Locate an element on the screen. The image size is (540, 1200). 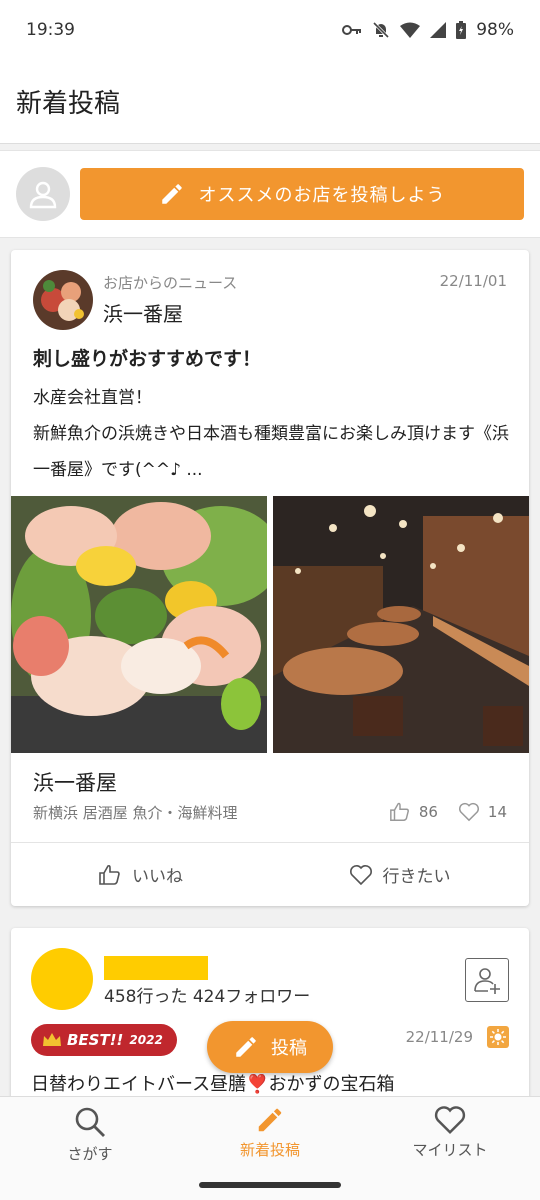
sun-icon is located at coordinates (498, 1037).